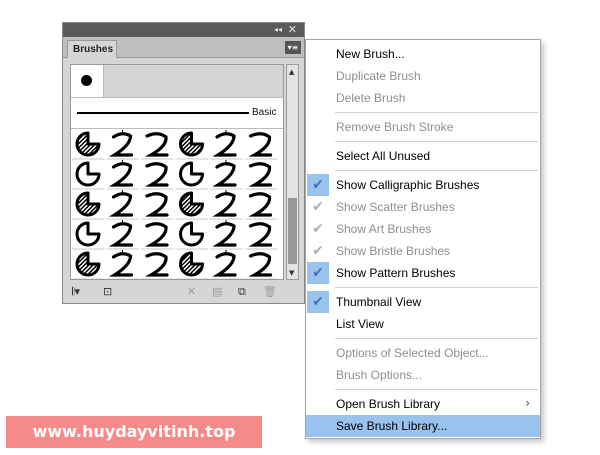  Describe the element at coordinates (278, 29) in the screenshot. I see `collapse-panel-icon: ◂◂` at that location.